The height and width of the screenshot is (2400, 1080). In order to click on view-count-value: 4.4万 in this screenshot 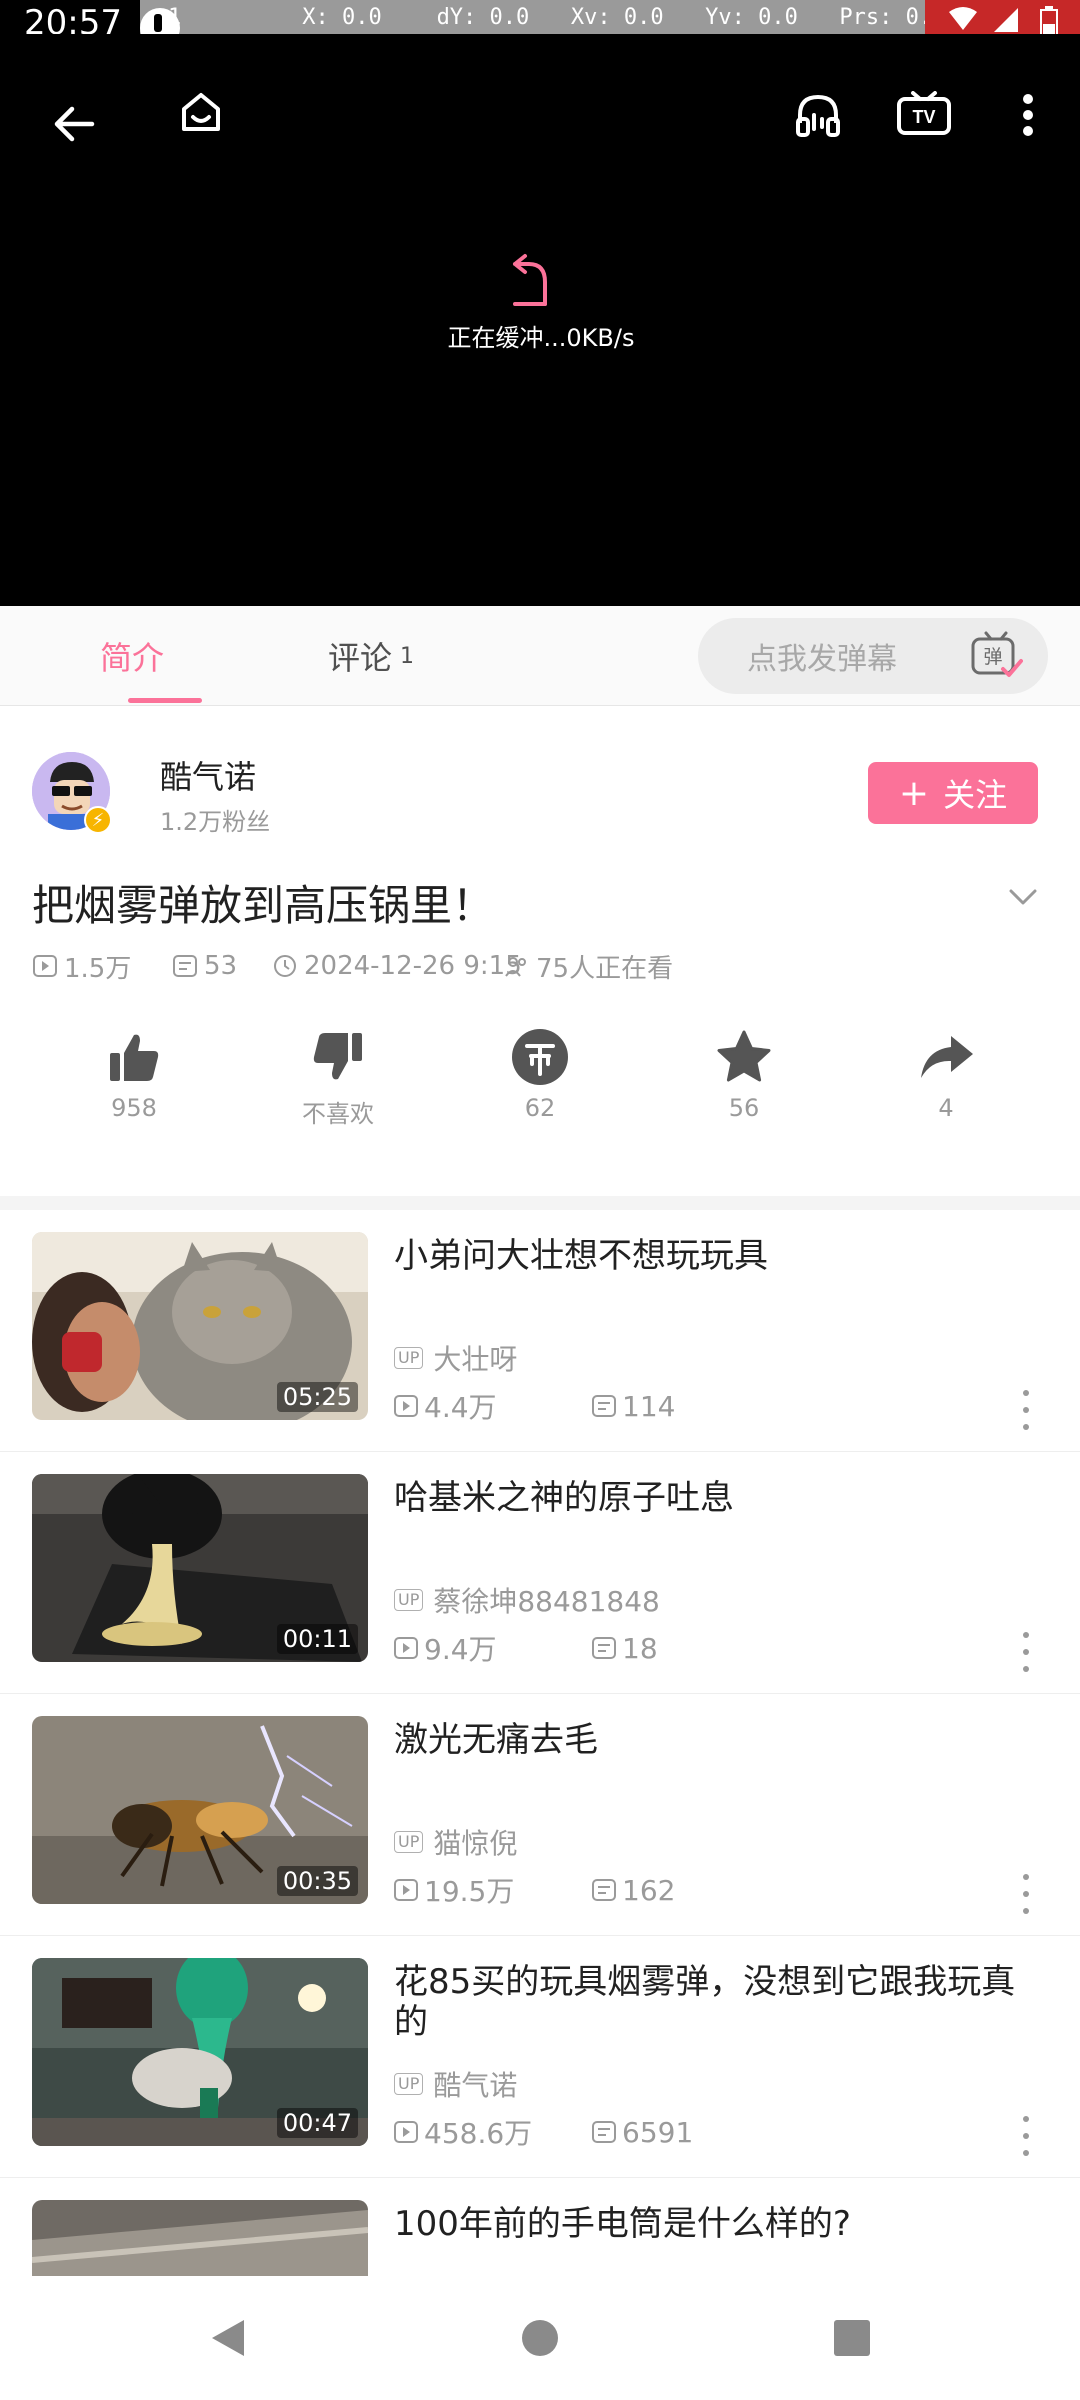, I will do `click(460, 1407)`.